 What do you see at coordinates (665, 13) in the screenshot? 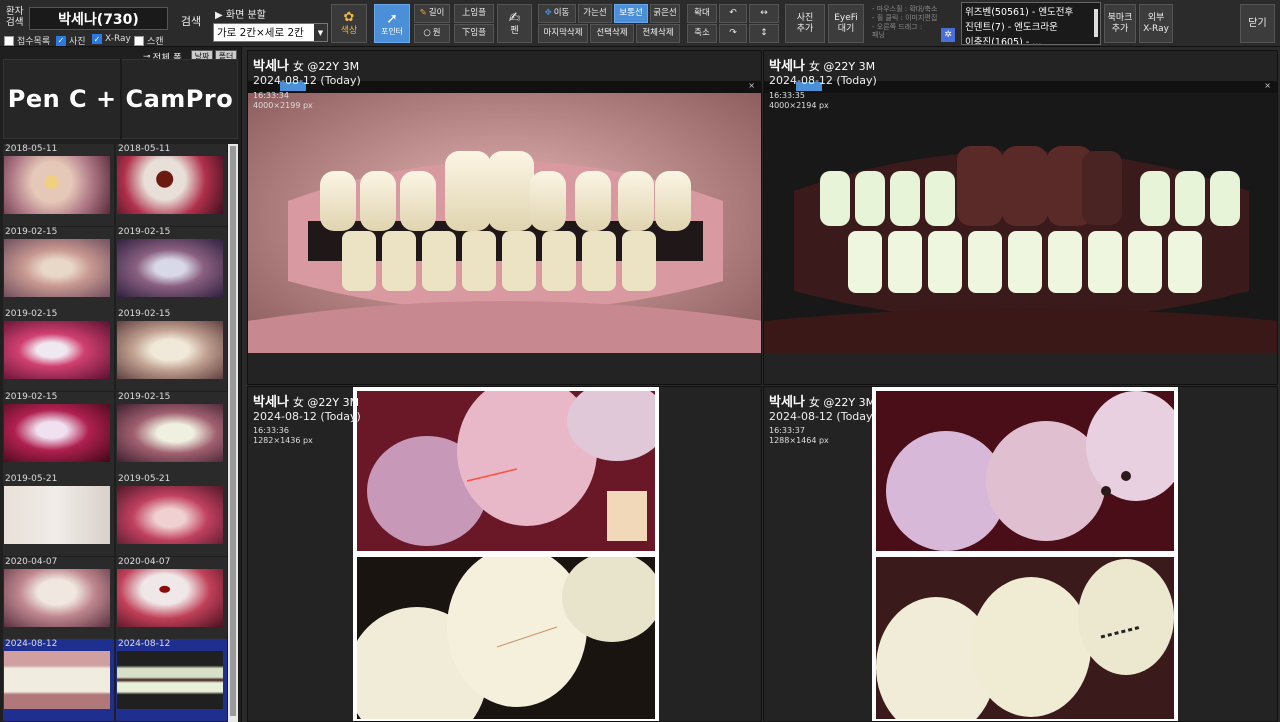
I see `thick-line-button: 굵은선` at bounding box center [665, 13].